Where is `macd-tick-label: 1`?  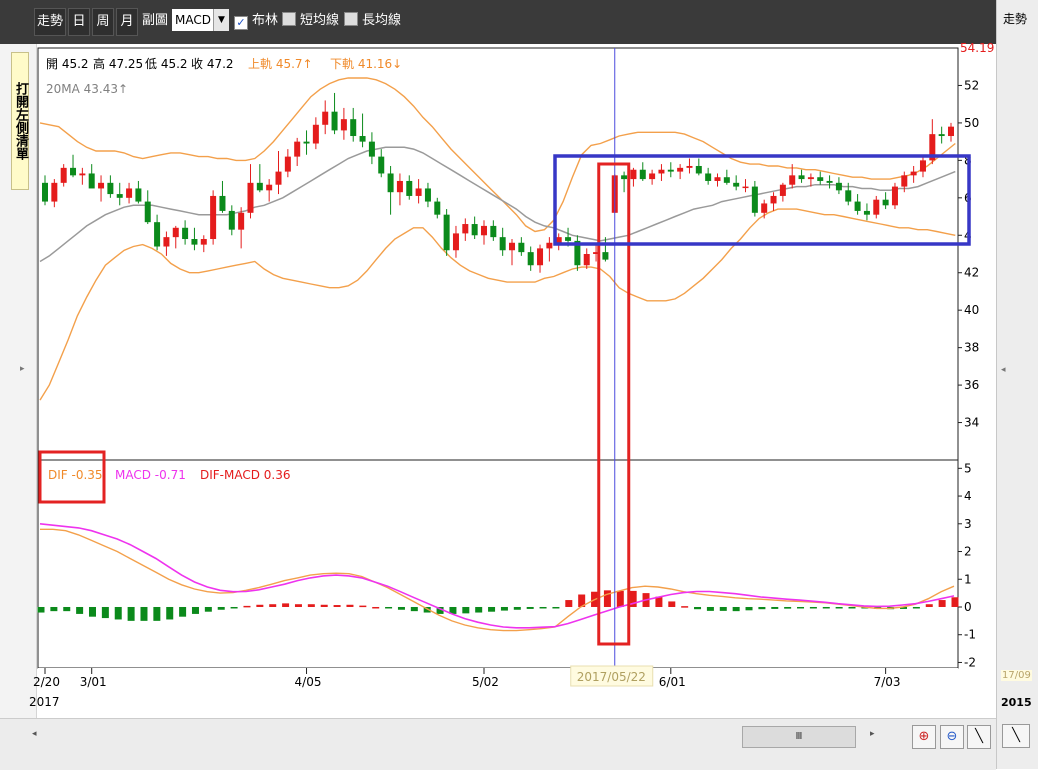 macd-tick-label: 1 is located at coordinates (968, 579).